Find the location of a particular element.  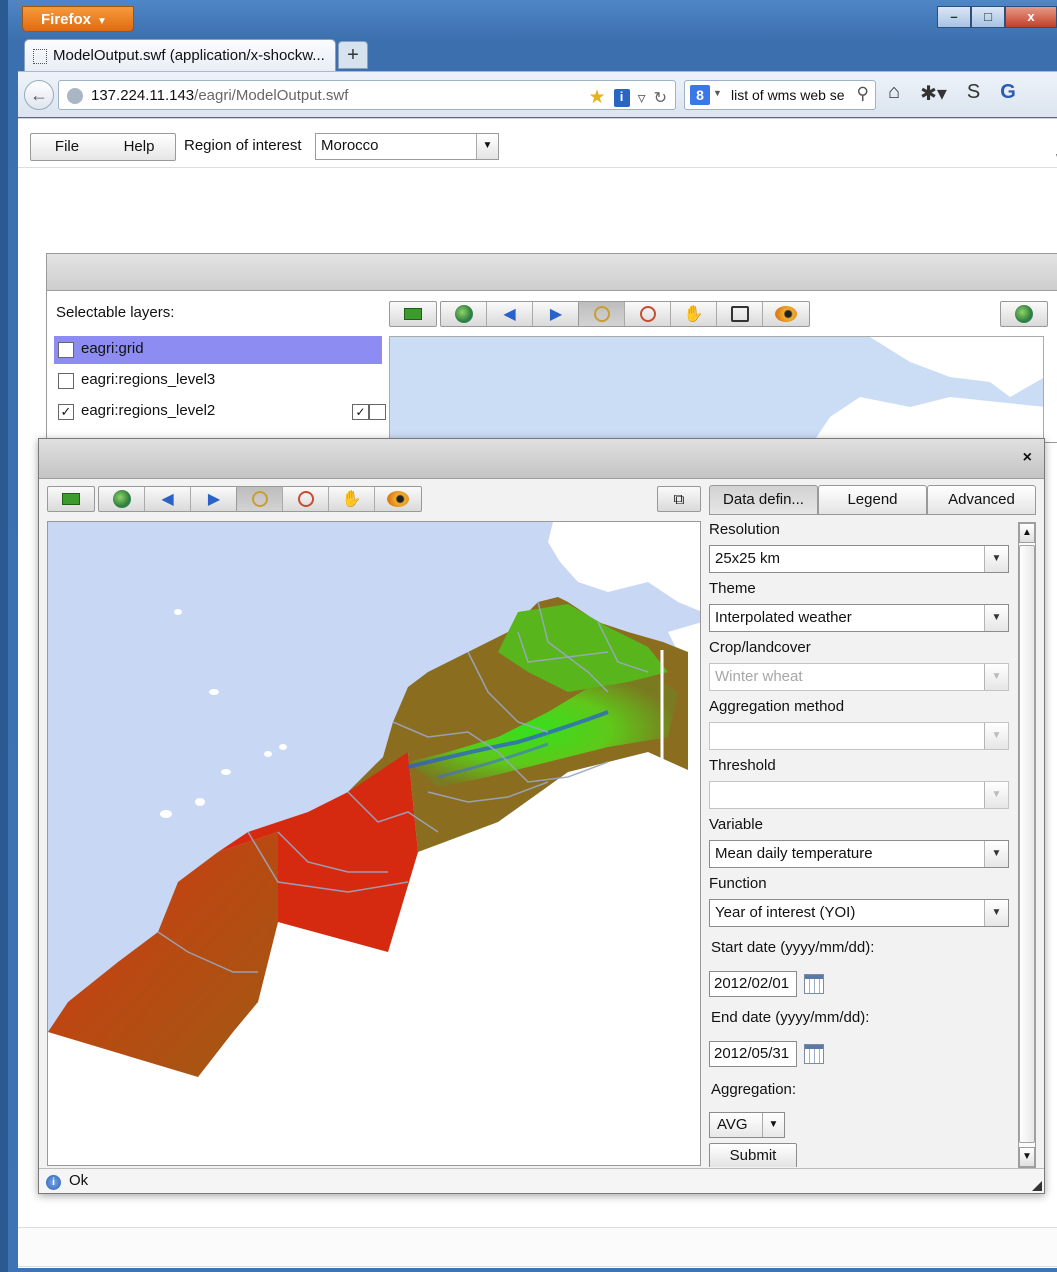

theme-select: Interpolated weather ▼ is located at coordinates (859, 618).